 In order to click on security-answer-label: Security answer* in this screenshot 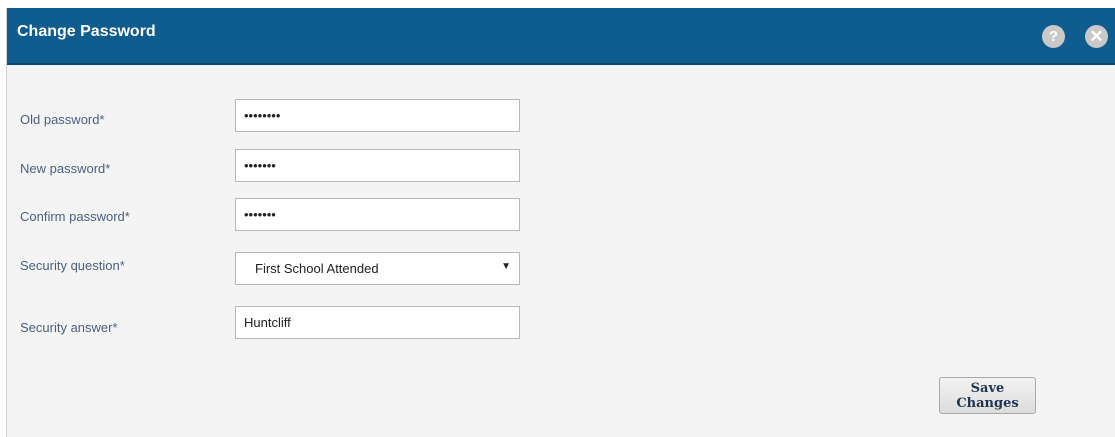, I will do `click(69, 327)`.